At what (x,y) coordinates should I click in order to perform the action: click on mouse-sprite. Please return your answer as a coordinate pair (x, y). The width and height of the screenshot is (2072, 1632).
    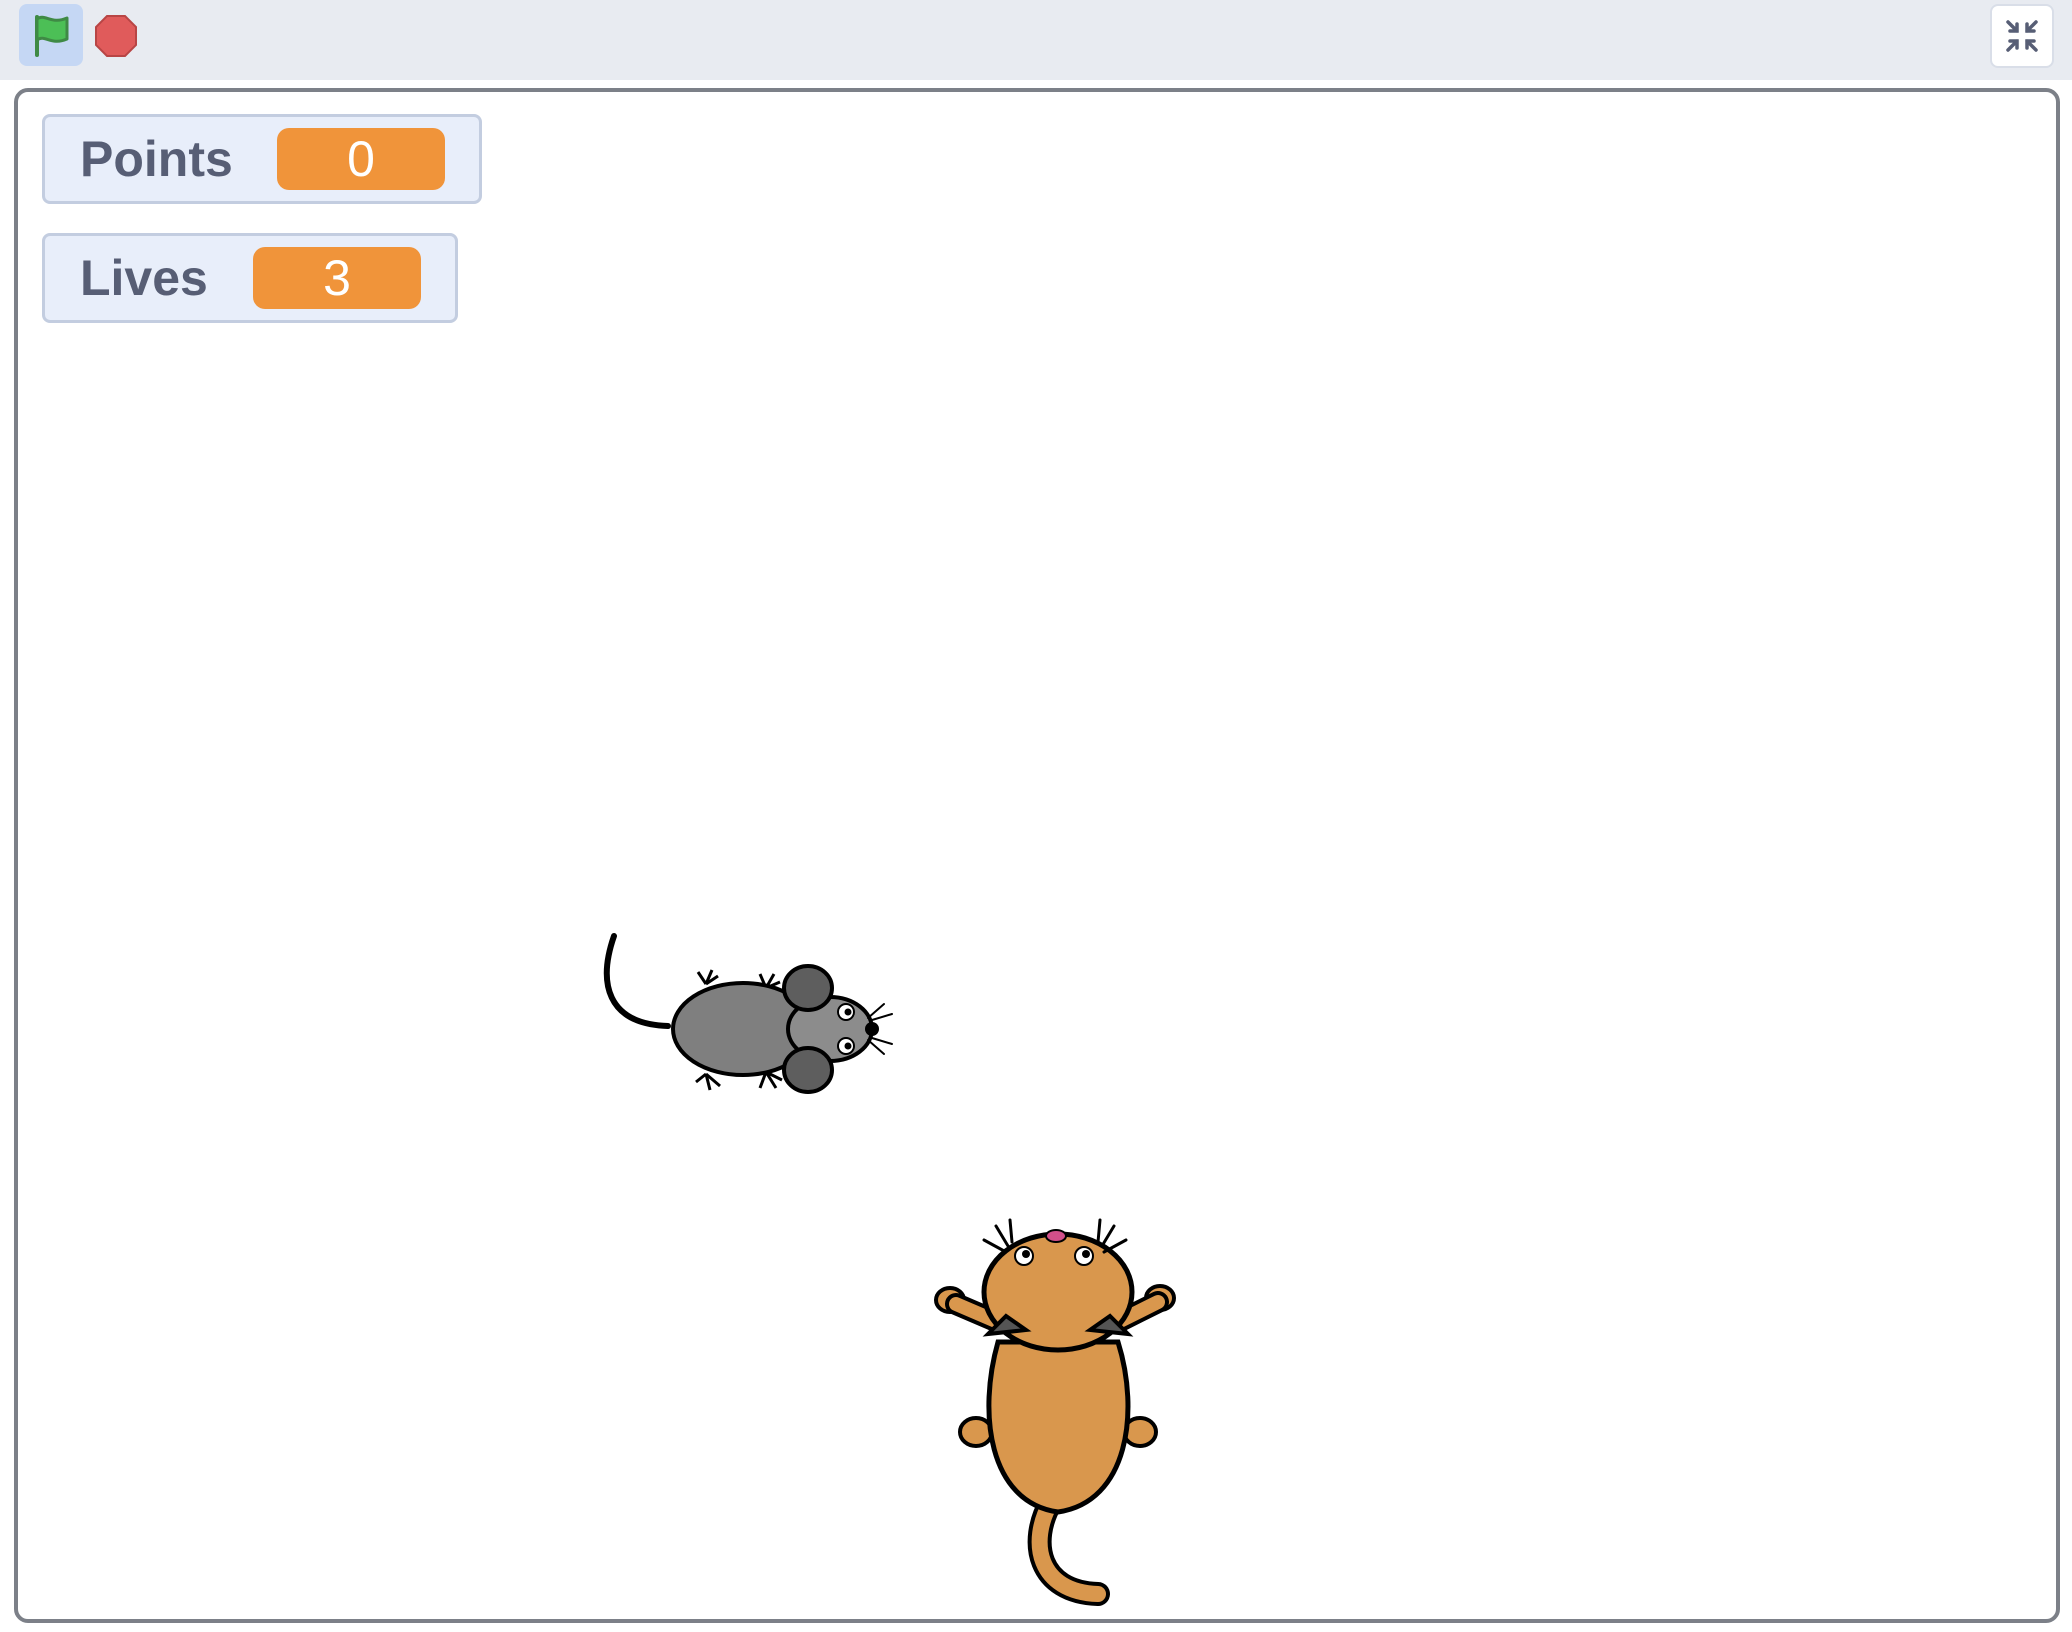
    Looking at the image, I should click on (743, 1022).